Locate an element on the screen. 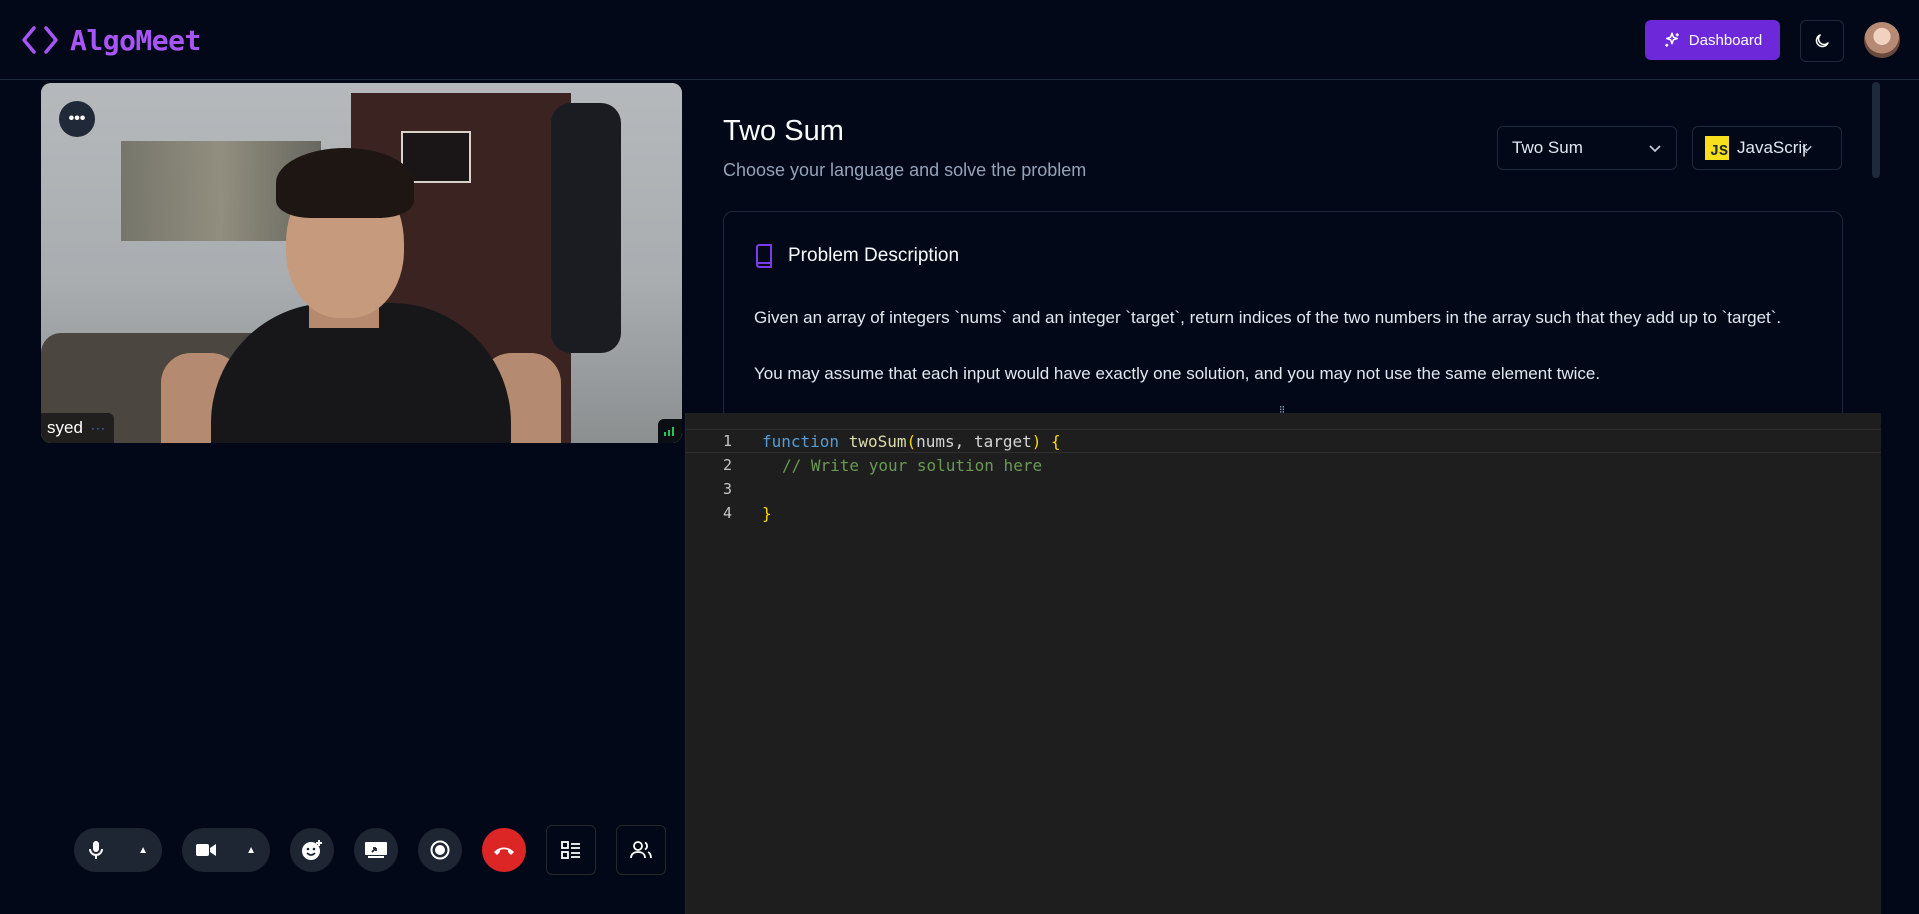 This screenshot has height=914, width=1919. participant-video-tile: ••• syed ··· is located at coordinates (361, 263).